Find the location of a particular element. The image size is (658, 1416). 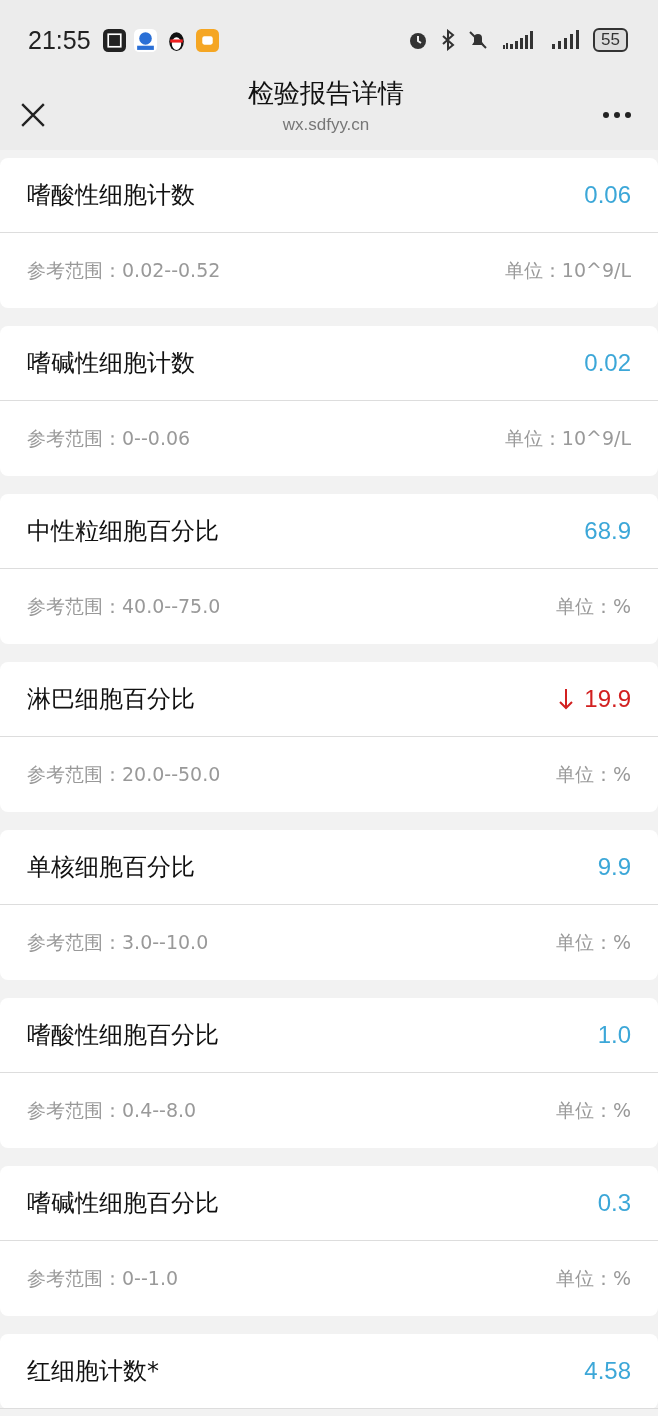

reference-range: 参考范围：0--0.06 is located at coordinates (109, 438).